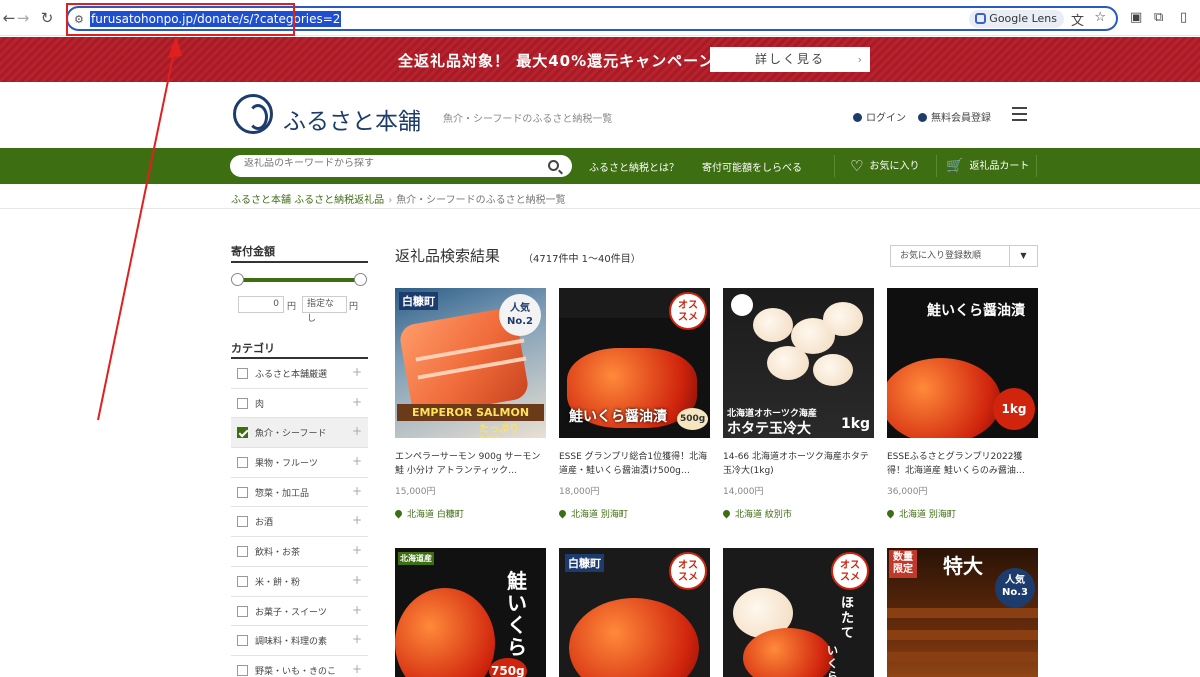  What do you see at coordinates (360, 279) in the screenshot?
I see `amount-slider-max-handle` at bounding box center [360, 279].